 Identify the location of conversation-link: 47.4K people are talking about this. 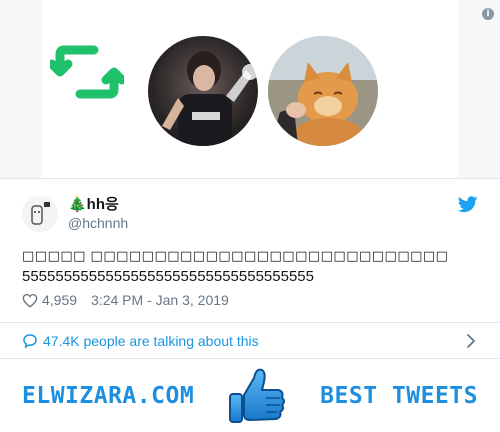
(250, 340).